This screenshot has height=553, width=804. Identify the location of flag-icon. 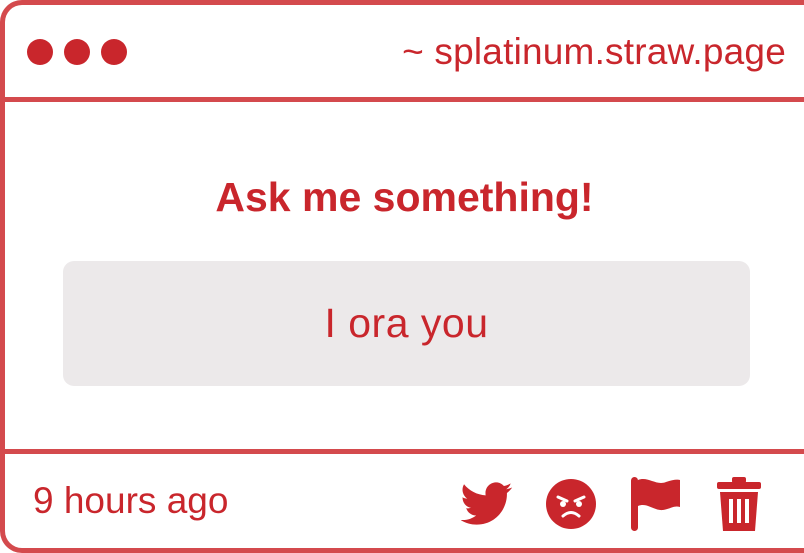
(655, 504).